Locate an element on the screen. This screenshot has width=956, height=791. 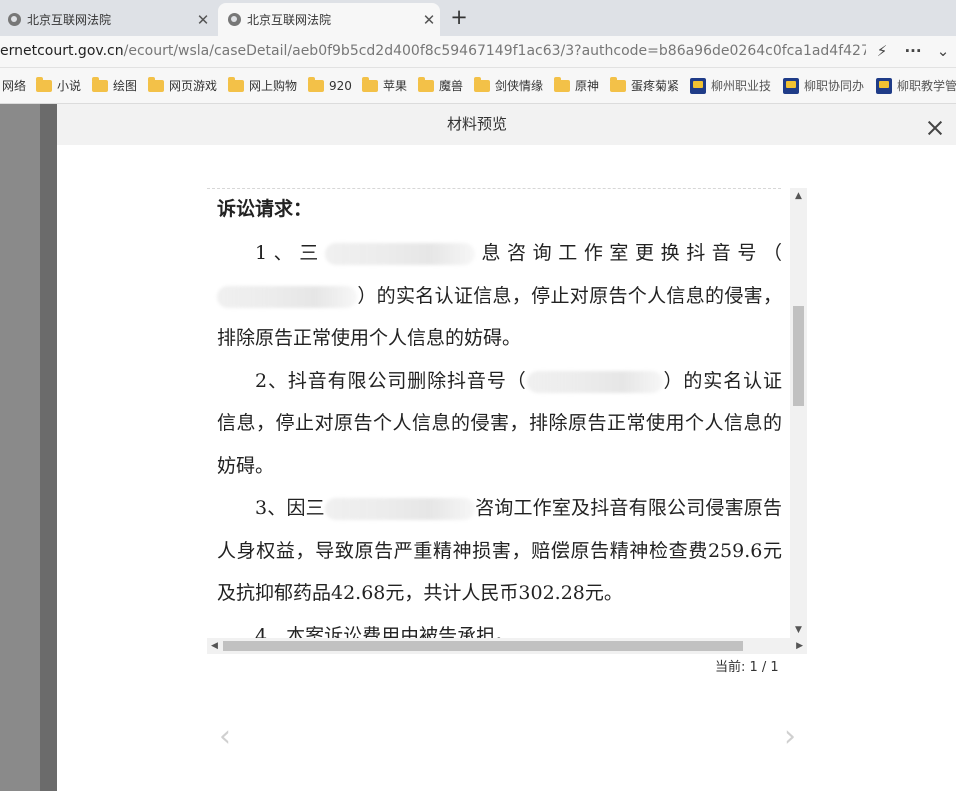
bookmark-folder: 蛋疼菊紧 is located at coordinates (644, 85).